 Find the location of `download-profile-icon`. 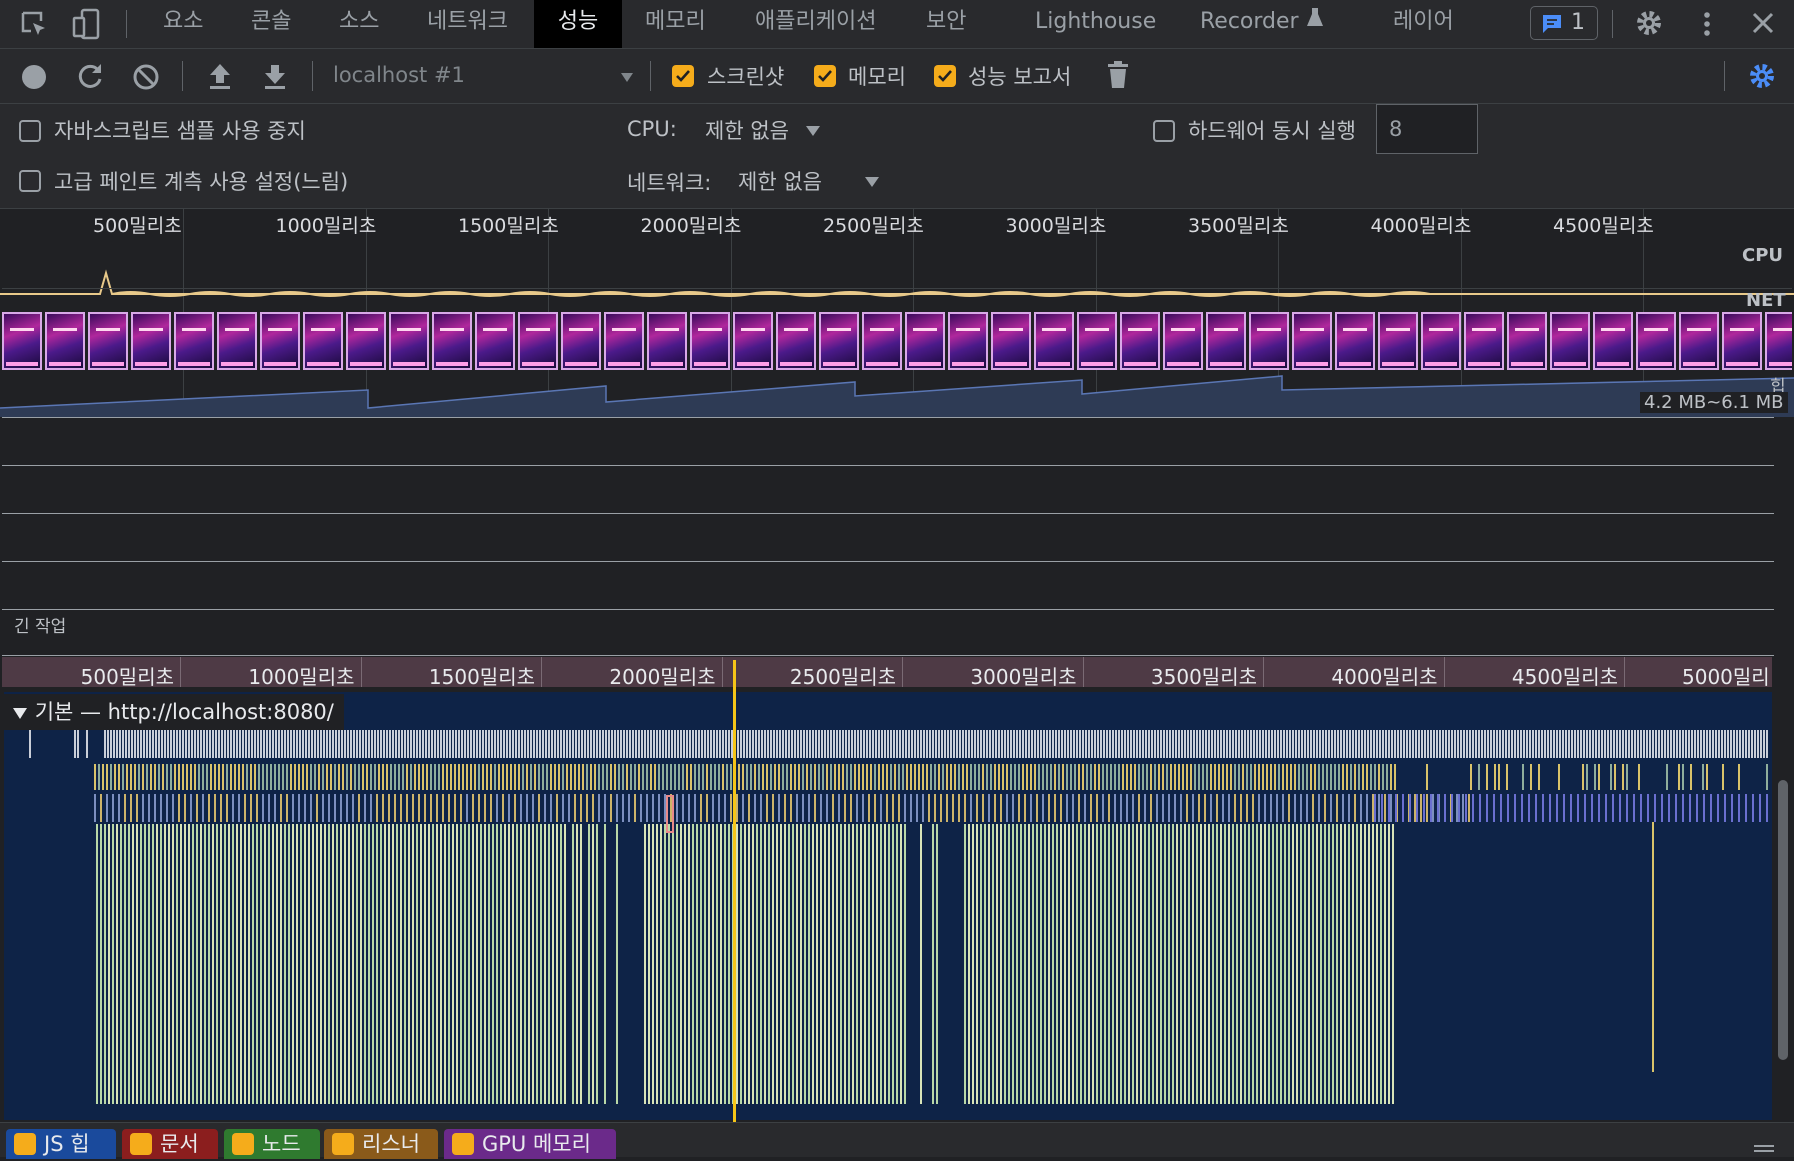

download-profile-icon is located at coordinates (275, 78).